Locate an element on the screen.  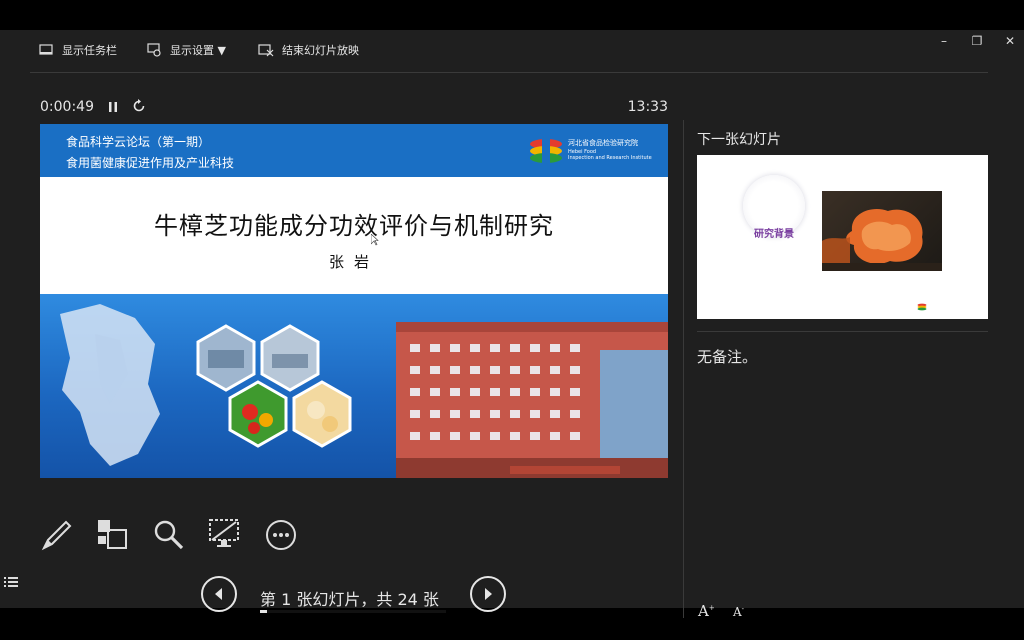
taskbar-icon is located at coordinates (46, 49).